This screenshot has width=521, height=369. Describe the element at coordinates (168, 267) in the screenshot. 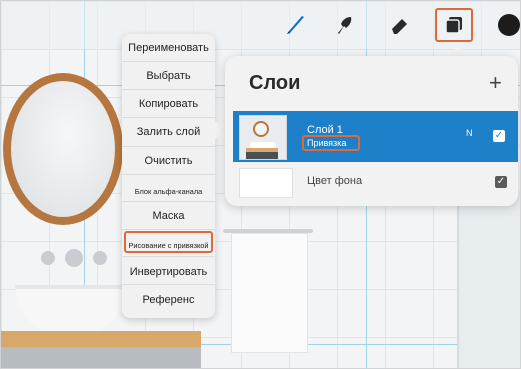

I see `menu-item-invert: Инвертировать` at that location.